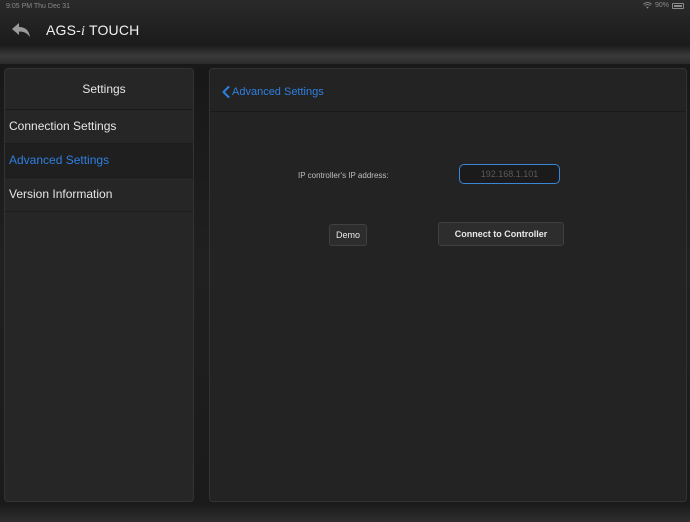  I want to click on app-title: AGS-i TOUCH, so click(92, 31).